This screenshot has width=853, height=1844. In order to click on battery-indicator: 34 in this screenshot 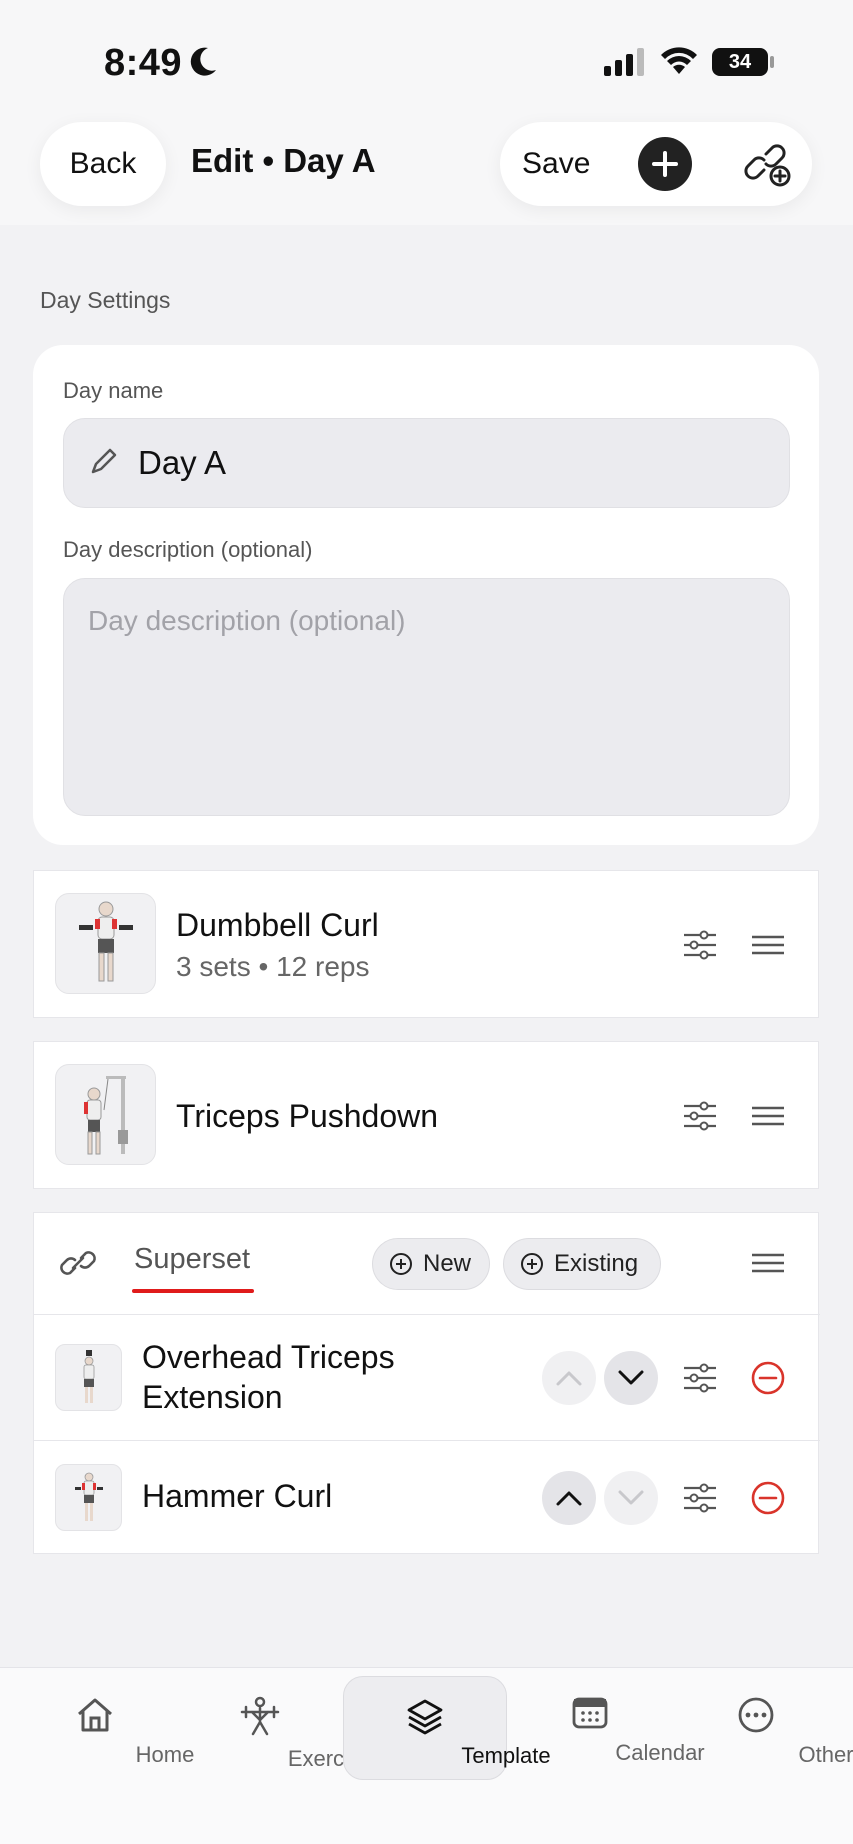, I will do `click(740, 62)`.